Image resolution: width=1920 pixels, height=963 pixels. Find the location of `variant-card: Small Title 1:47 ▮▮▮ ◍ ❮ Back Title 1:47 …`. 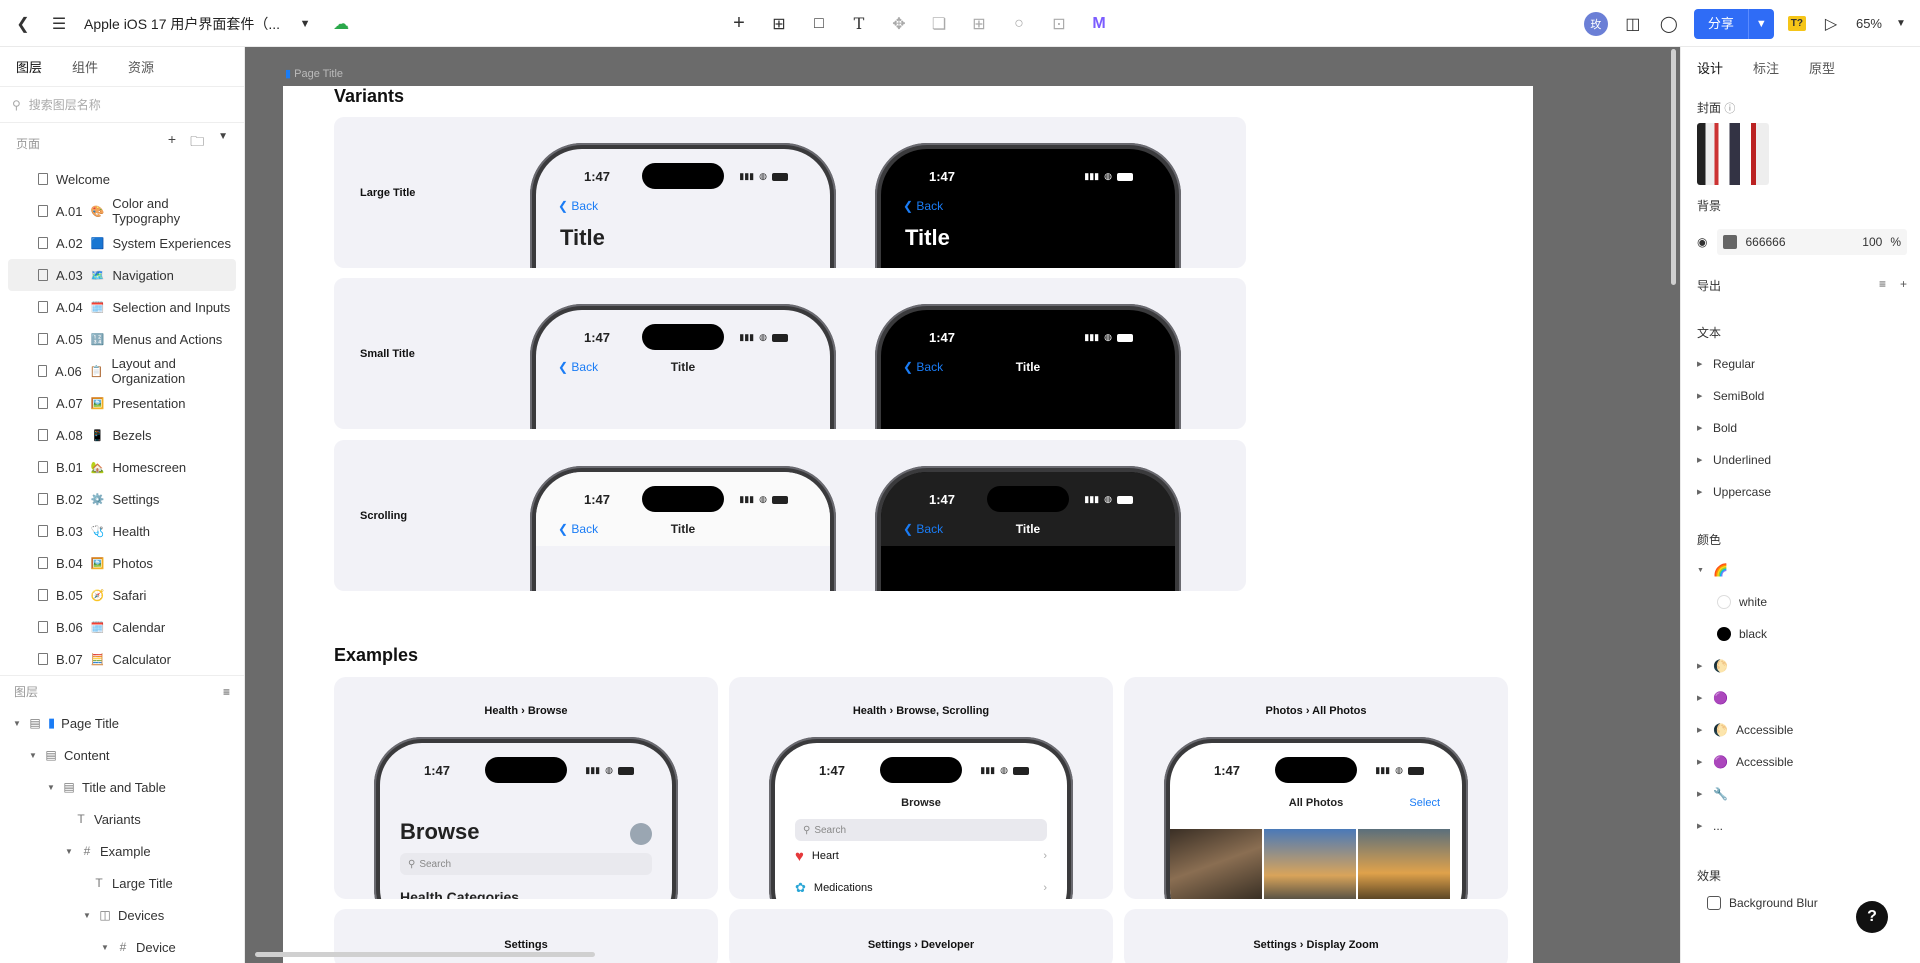

variant-card: Small Title 1:47 ▮▮▮ ◍ ❮ Back Title 1:47 … is located at coordinates (790, 353).